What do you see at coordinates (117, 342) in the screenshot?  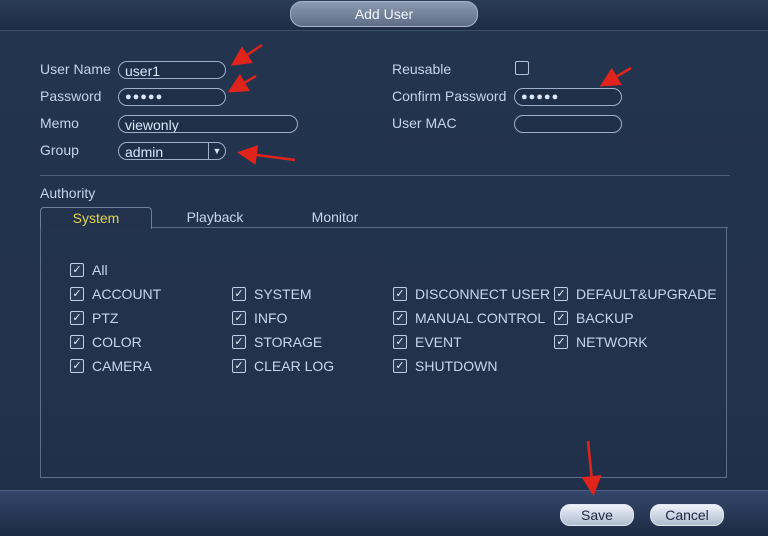 I see `perm-label: COLOR` at bounding box center [117, 342].